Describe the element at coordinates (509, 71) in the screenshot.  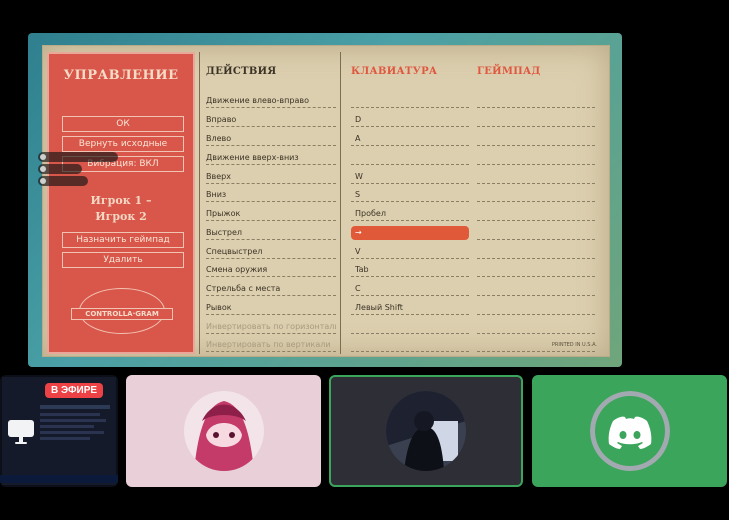
I see `gamepad-header: ГЕЙМПАД` at that location.